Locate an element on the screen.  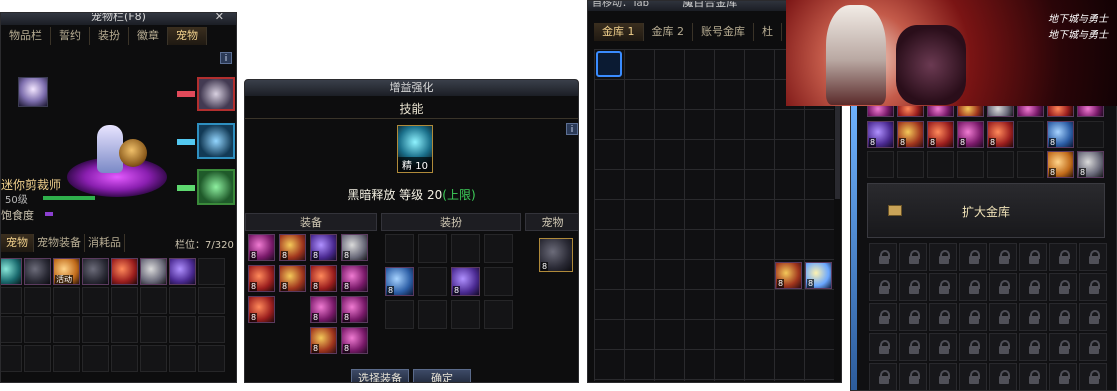
pet-equip-slot: 8 is located at coordinates (556, 255).